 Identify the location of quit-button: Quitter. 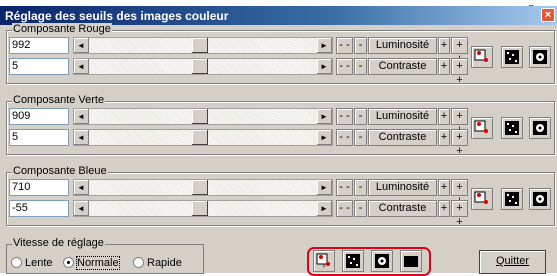
(512, 262).